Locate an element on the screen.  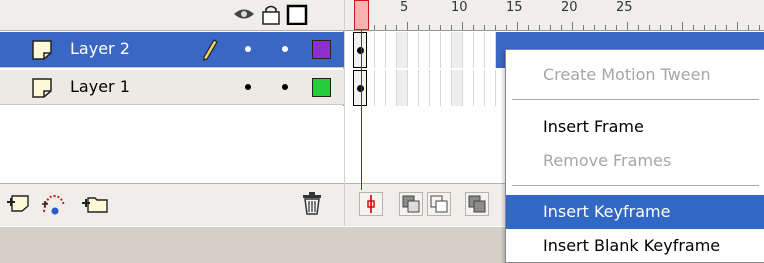
insert-folder-icon is located at coordinates (95, 203).